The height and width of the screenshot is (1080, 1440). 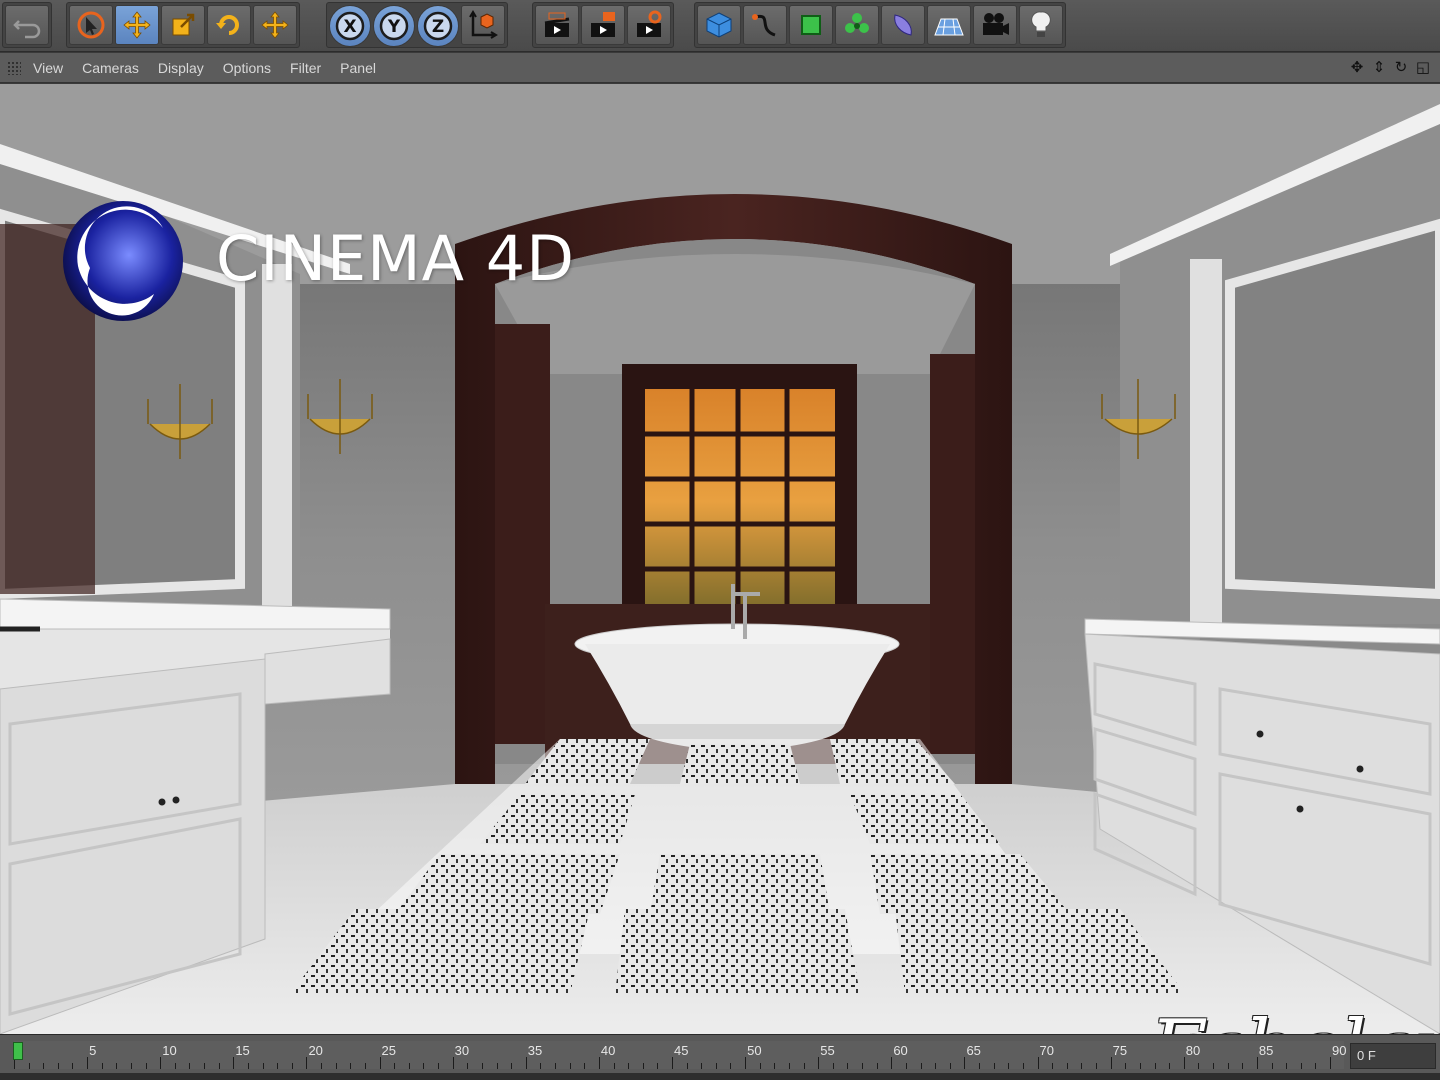 What do you see at coordinates (1379, 67) in the screenshot?
I see `dolly-view-icon: ⇕` at bounding box center [1379, 67].